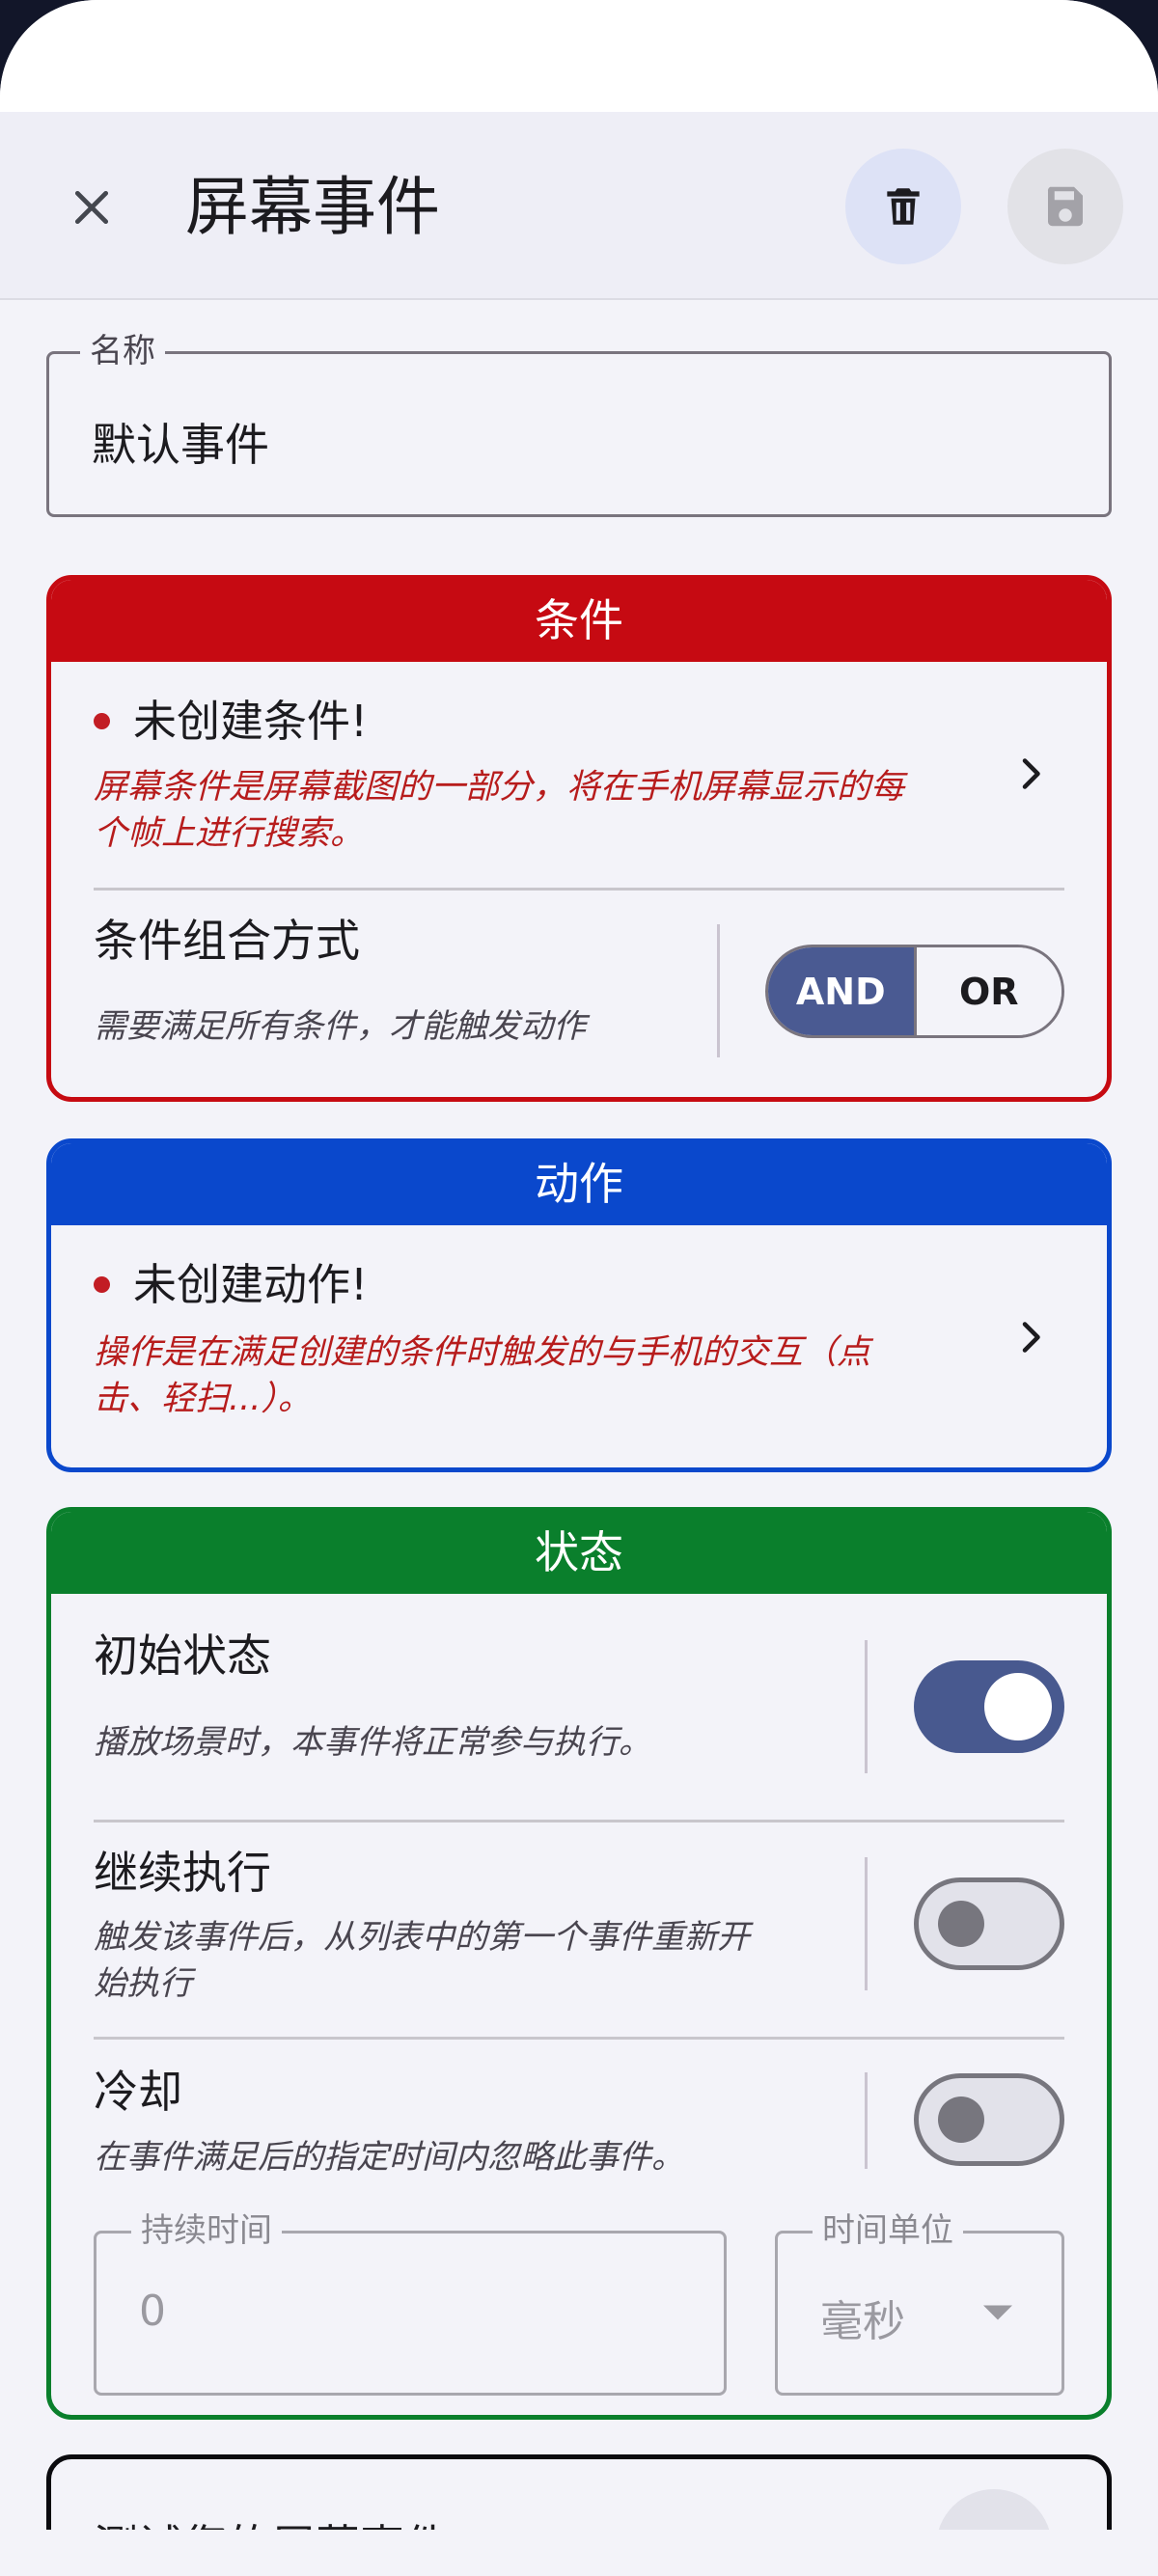 This screenshot has height=2576, width=1158. Describe the element at coordinates (866, 1707) in the screenshot. I see `initial-state-vertical-divider` at that location.